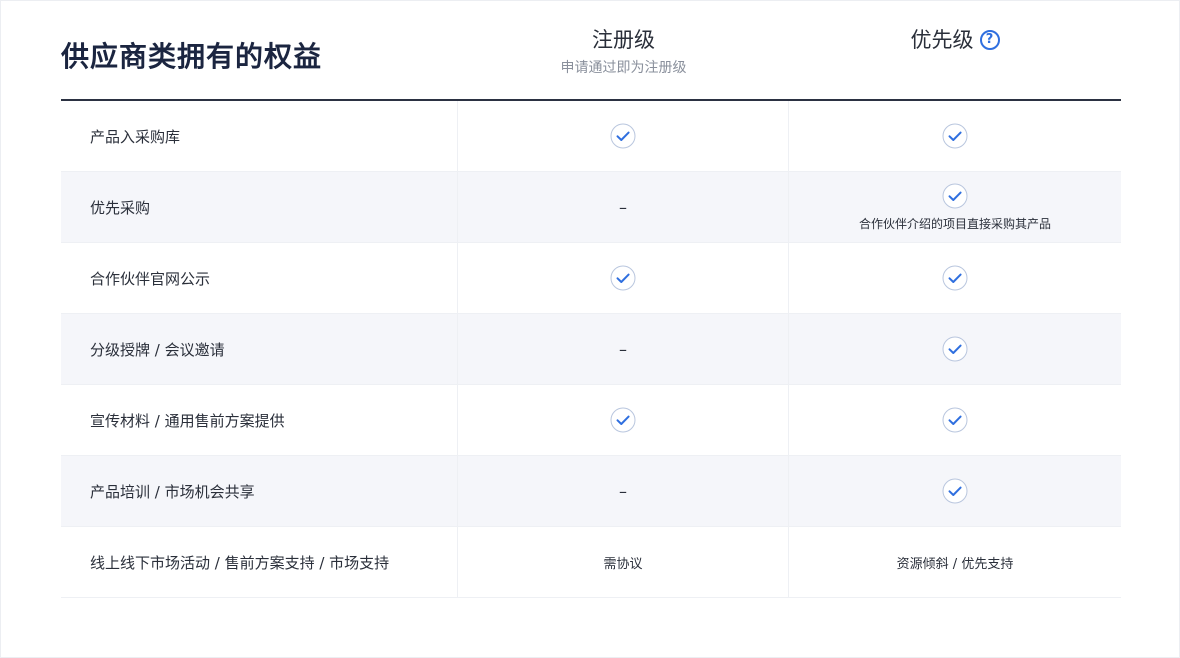 The width and height of the screenshot is (1180, 658). I want to click on row-priority-cell: 资源倾斜 / 优先支持, so click(955, 562).